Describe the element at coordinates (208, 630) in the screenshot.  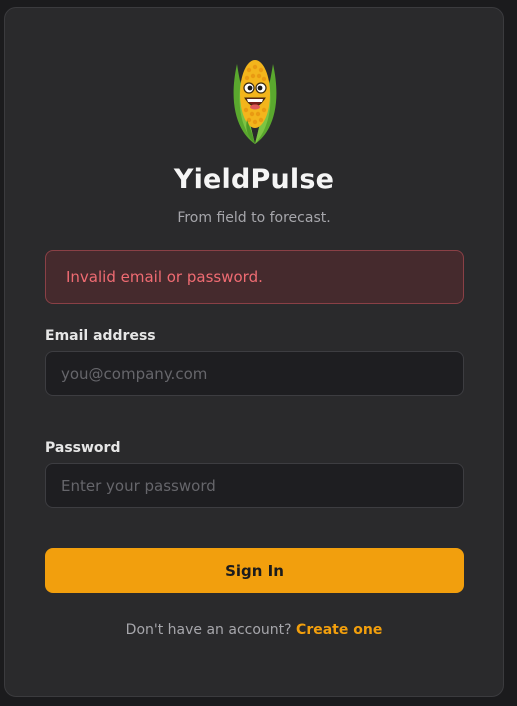
I see `signup-prompt-text: Don't have an account?` at that location.